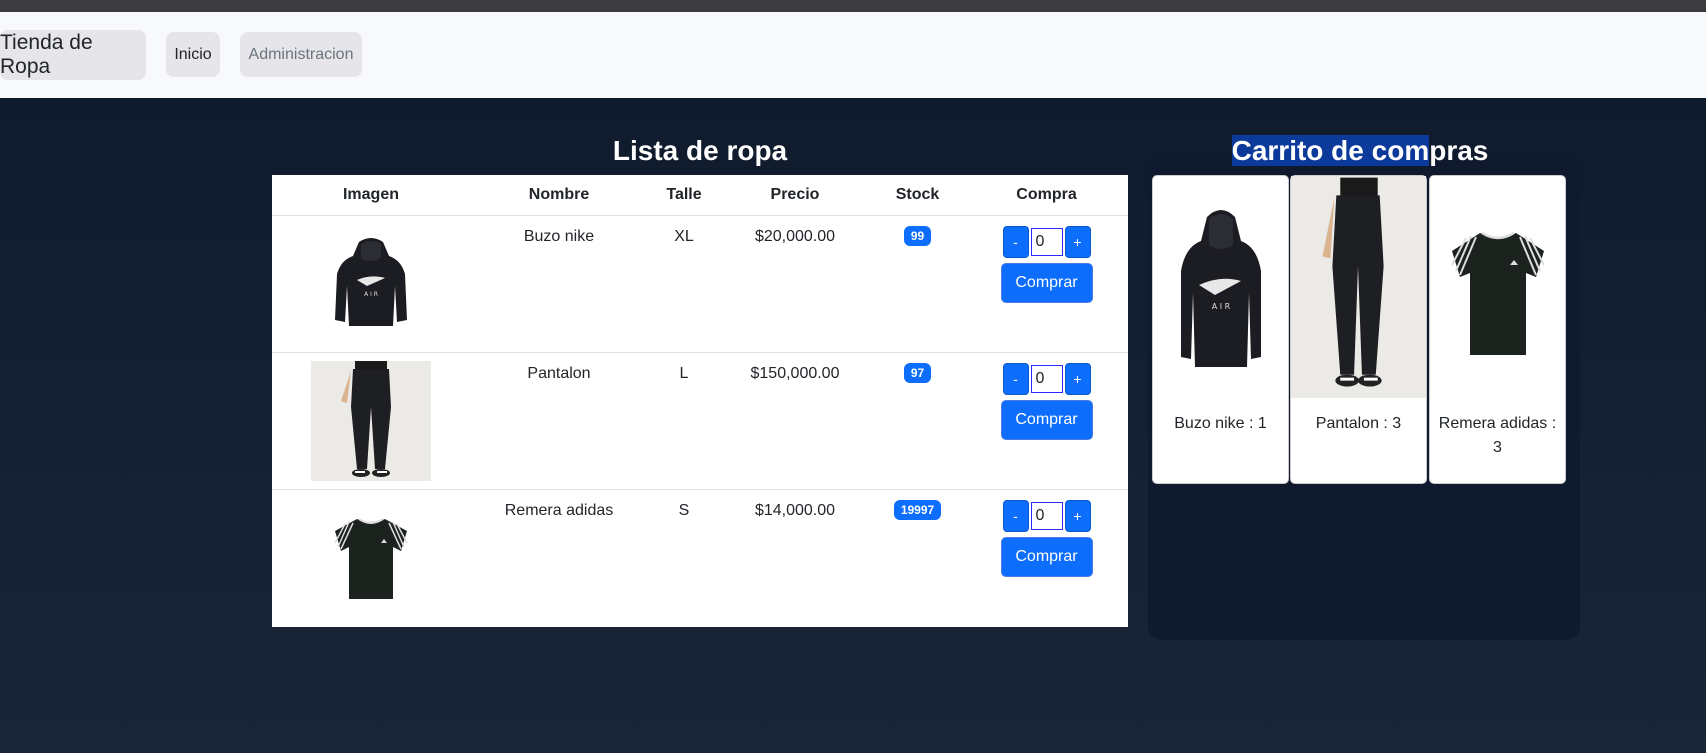 The image size is (1706, 753). Describe the element at coordinates (853, 6) in the screenshot. I see `window-top-strip` at that location.